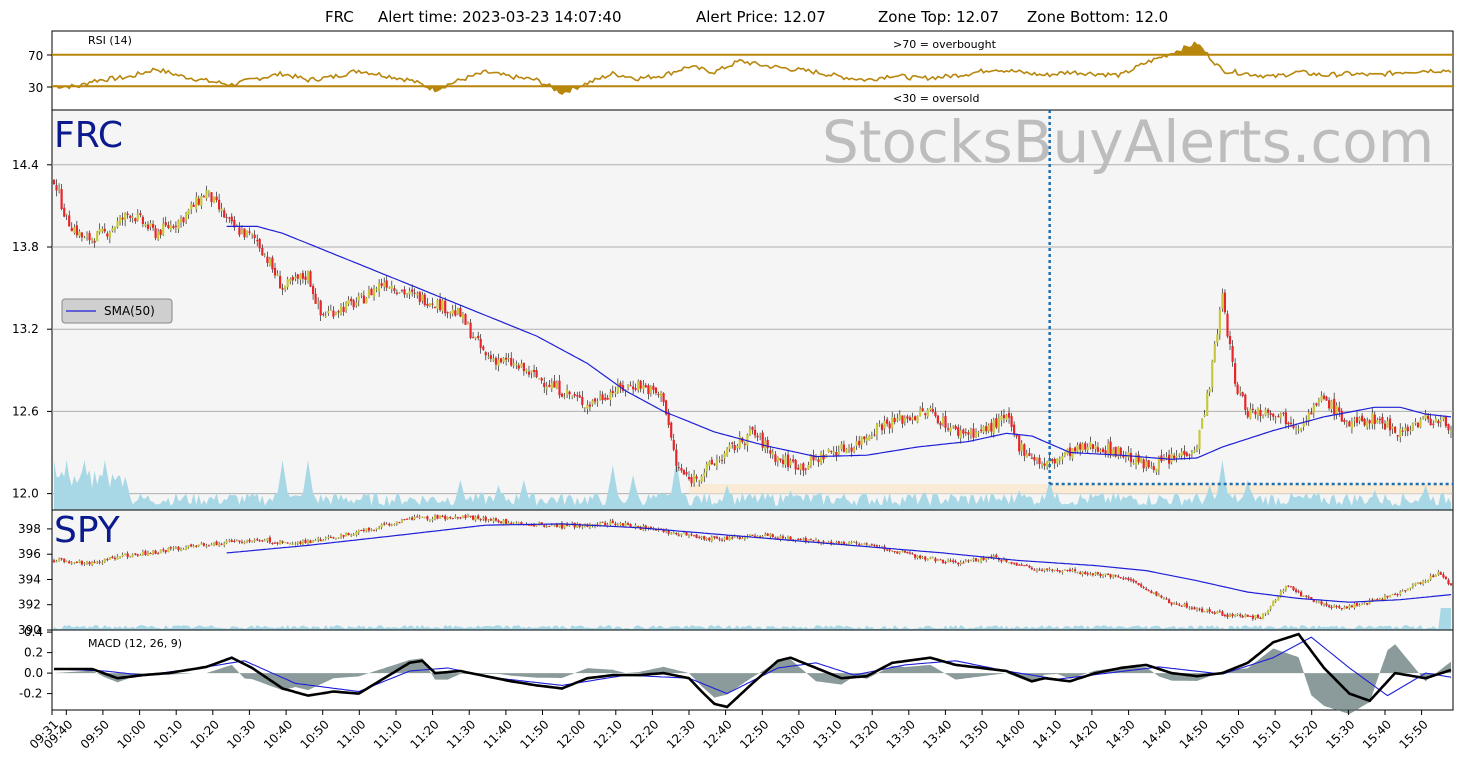 Image resolution: width=1468 pixels, height=768 pixels. I want to click on x-tick-label: 14:00, so click(1011, 734).